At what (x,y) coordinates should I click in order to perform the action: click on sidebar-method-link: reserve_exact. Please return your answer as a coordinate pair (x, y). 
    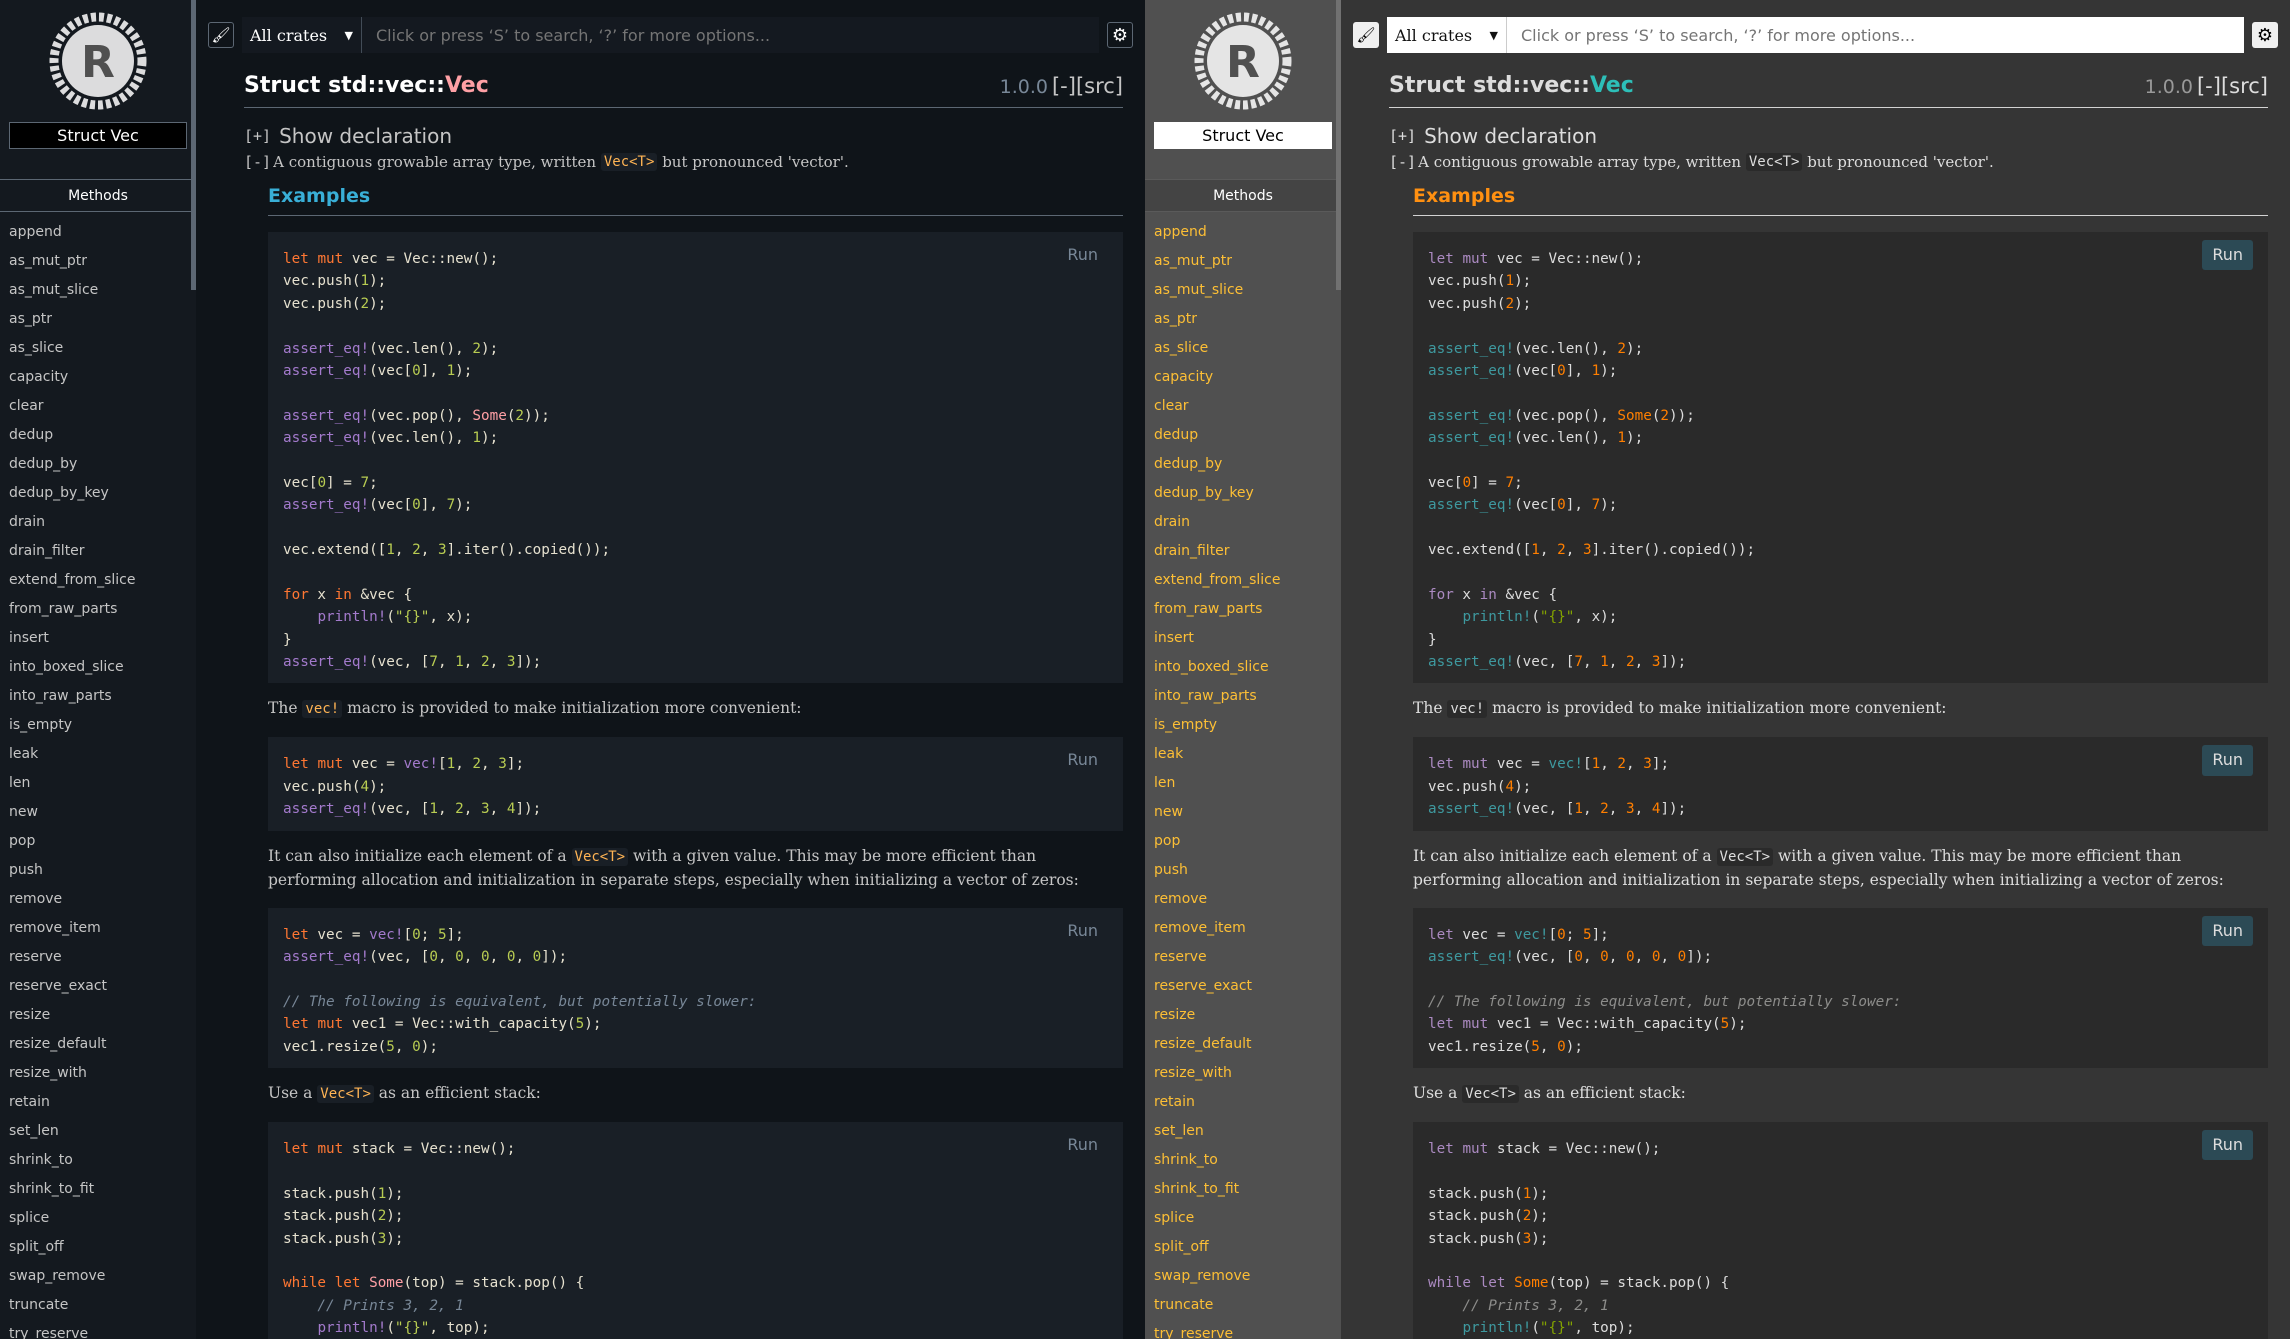
    Looking at the image, I should click on (98, 986).